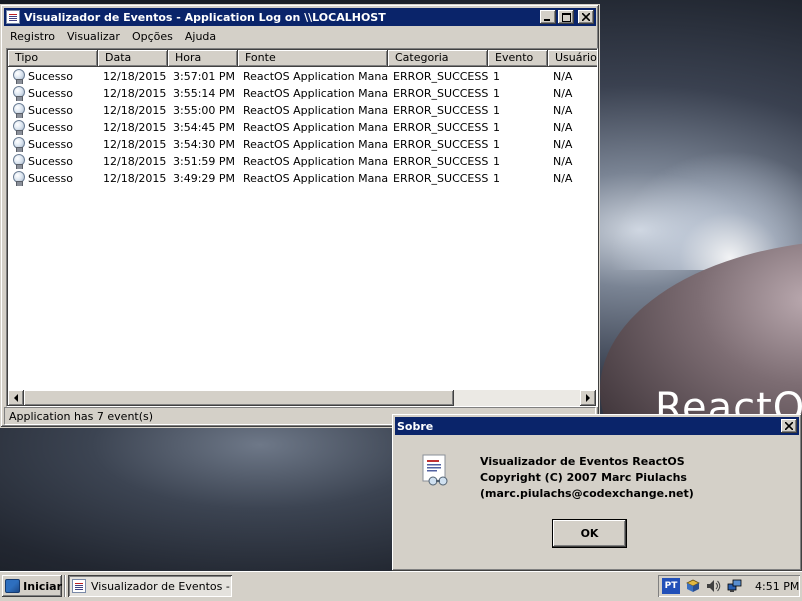  I want to click on about-product-name: Visualizador de Eventos ReactOS, so click(582, 461).